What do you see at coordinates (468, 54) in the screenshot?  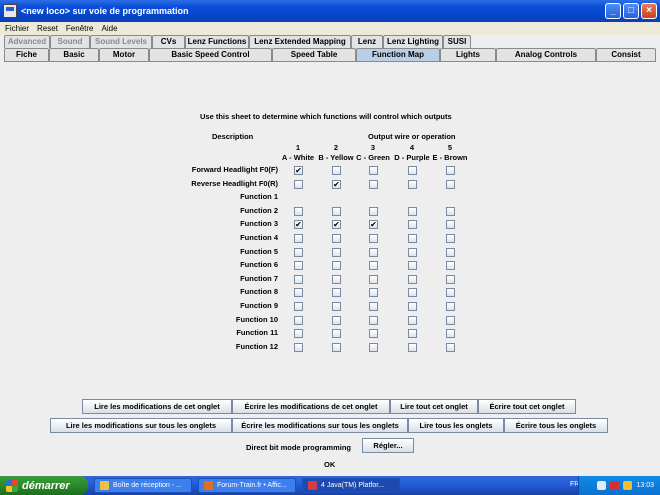 I see `tab-lights: Lights` at bounding box center [468, 54].